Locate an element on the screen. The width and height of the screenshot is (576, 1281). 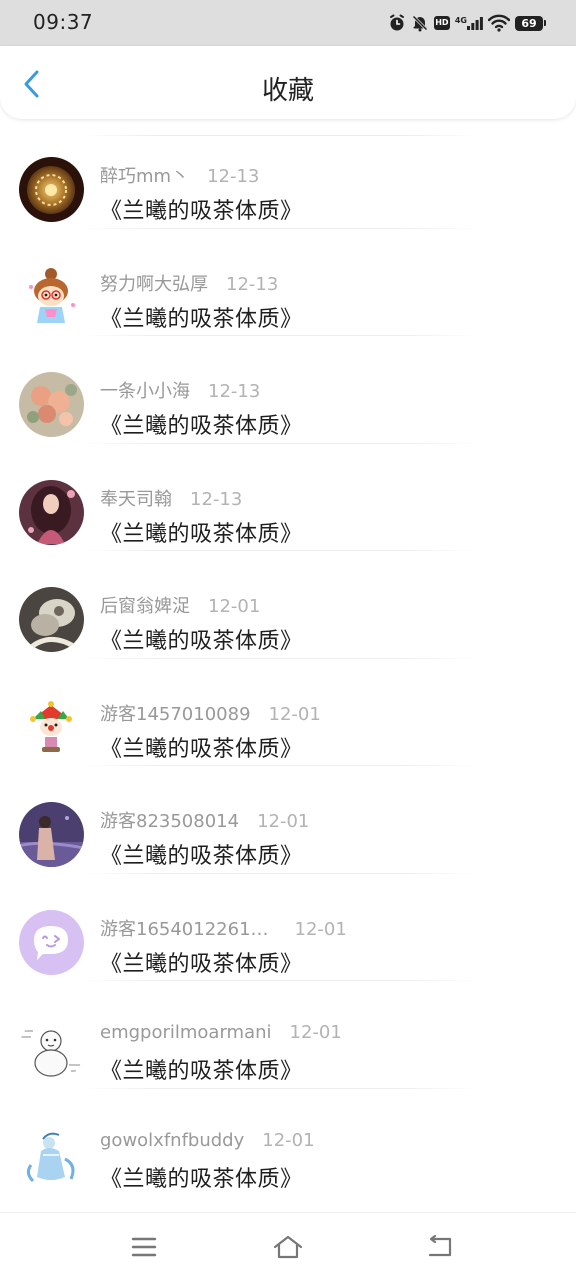
username-text: gowolxfnfbuddy is located at coordinates (172, 1140).